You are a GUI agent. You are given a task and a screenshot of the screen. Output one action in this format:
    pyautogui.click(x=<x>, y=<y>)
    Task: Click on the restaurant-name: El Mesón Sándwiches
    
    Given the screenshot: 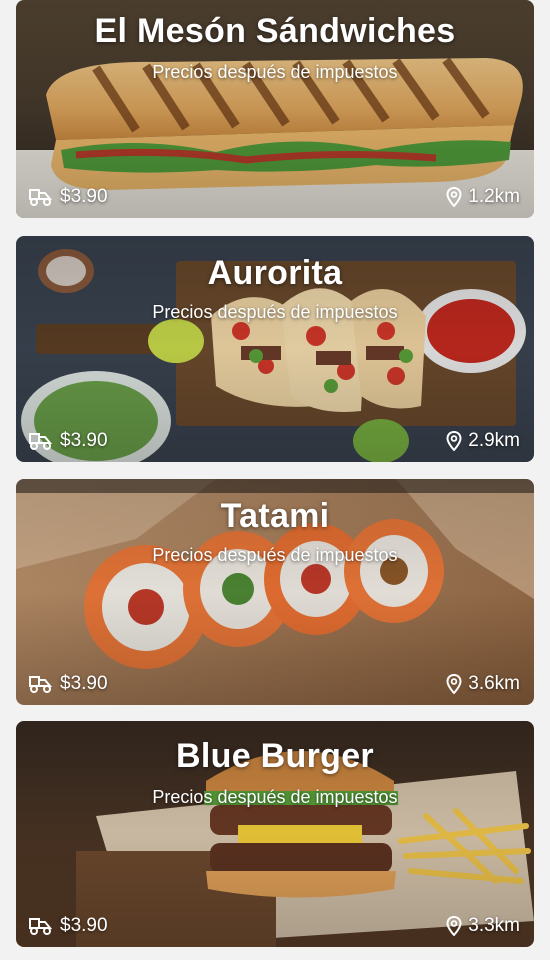 What is the action you would take?
    pyautogui.click(x=275, y=31)
    